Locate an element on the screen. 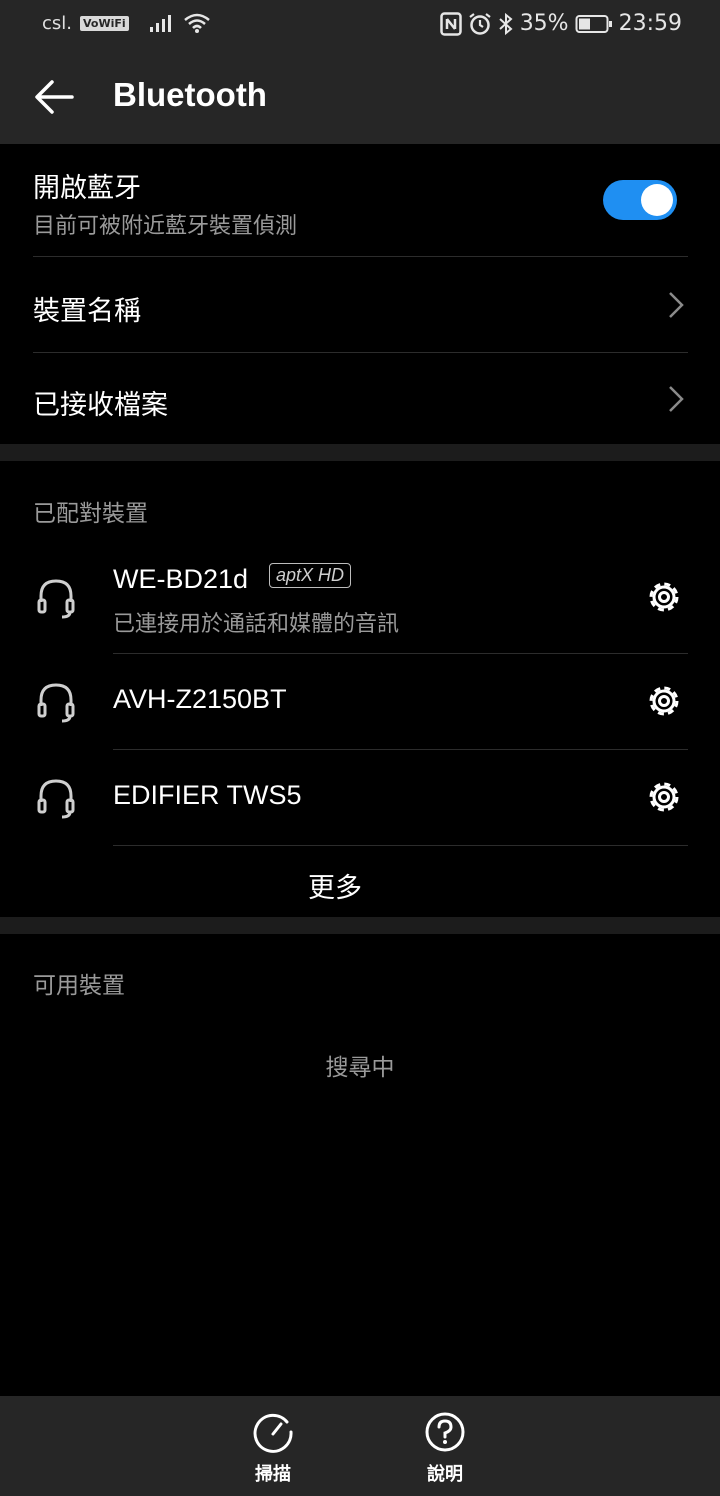 The image size is (720, 1496). nfc-icon is located at coordinates (450, 23).